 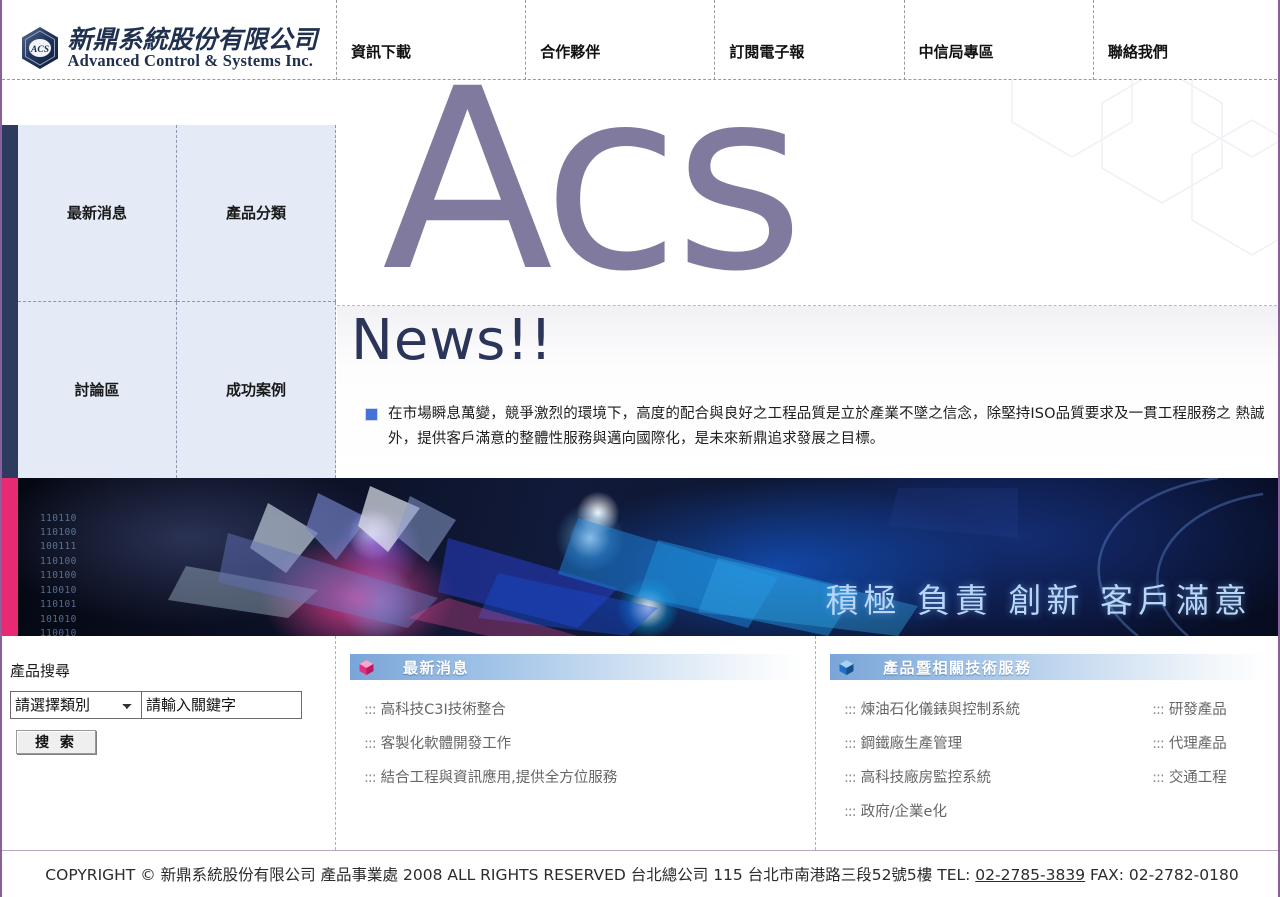 What do you see at coordinates (911, 744) in the screenshot?
I see `list-item-label: 鋼鐵廠生產管理` at bounding box center [911, 744].